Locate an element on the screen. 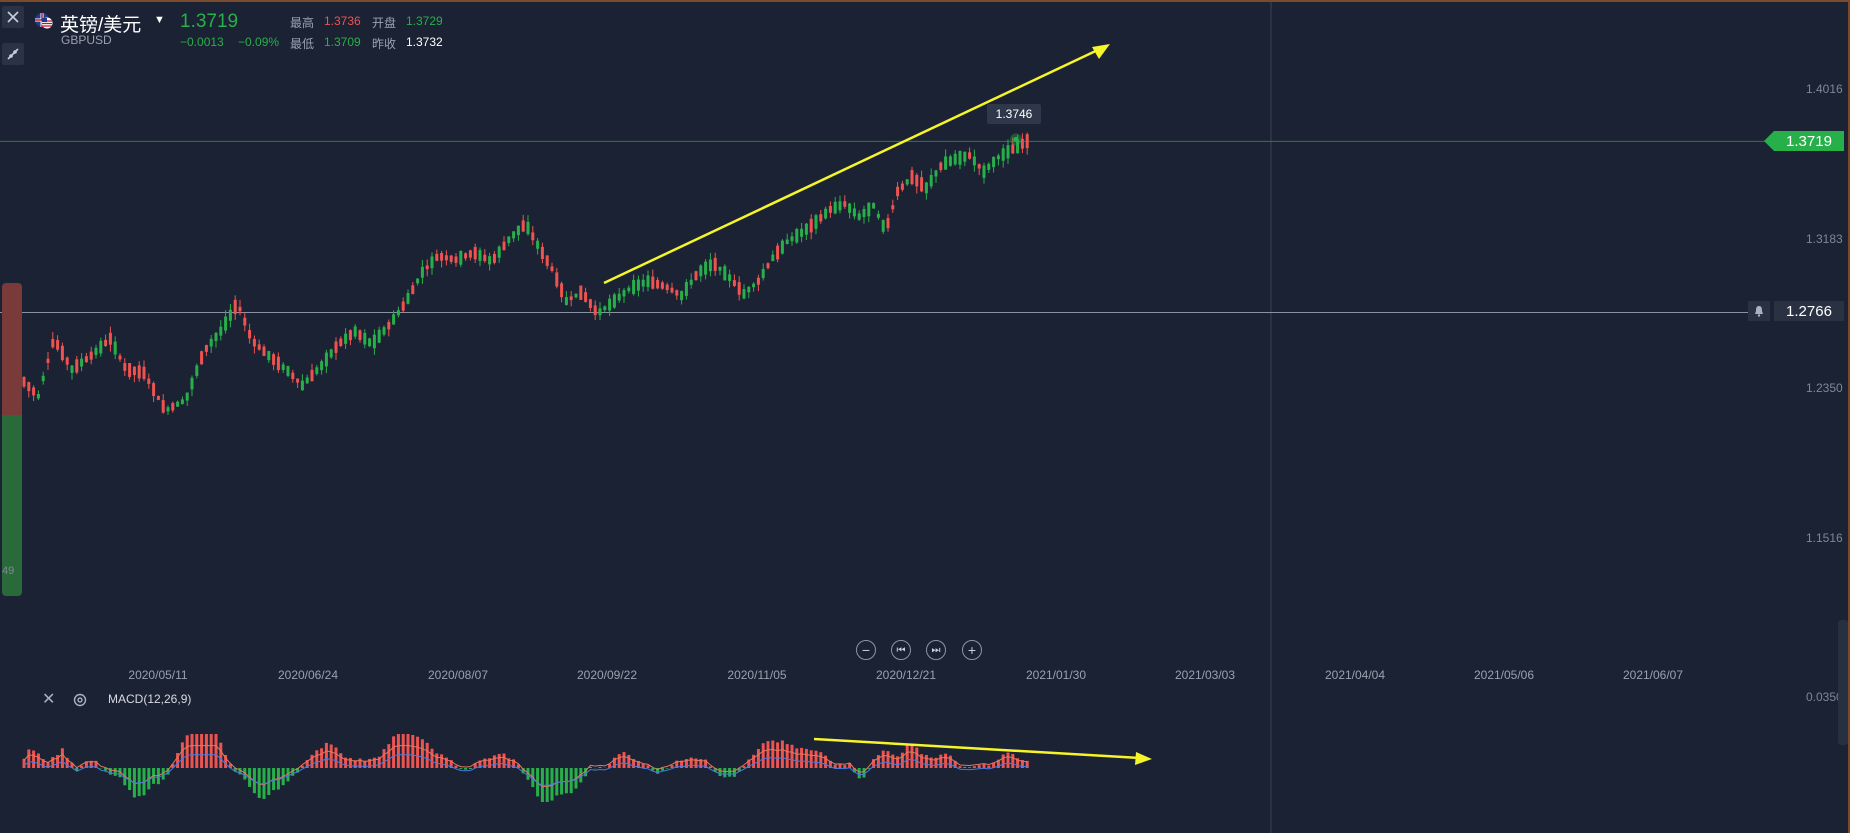  price-alert-button is located at coordinates (1759, 311).